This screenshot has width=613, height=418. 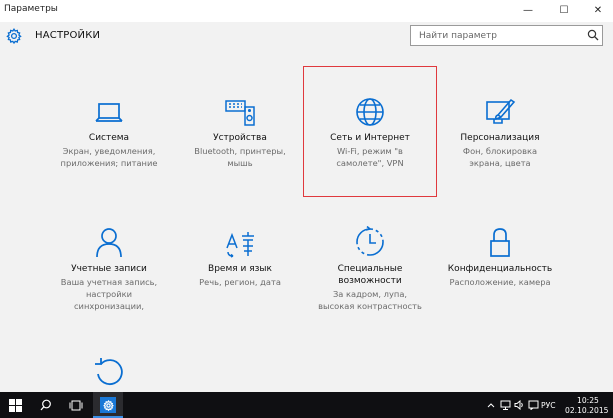 I want to click on task-view-button, so click(x=76, y=405).